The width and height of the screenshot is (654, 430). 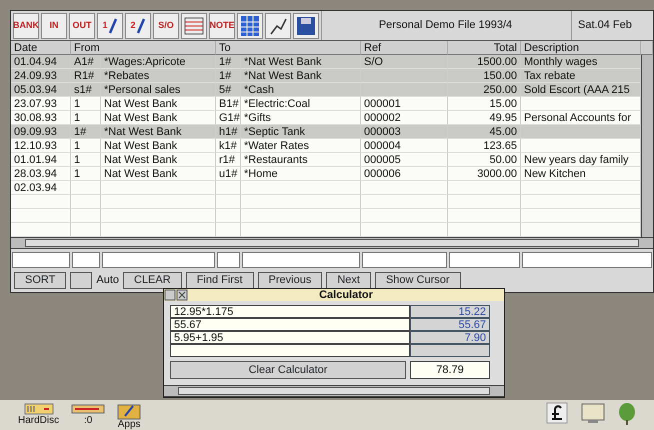 I want to click on table-cell: 000002, so click(x=404, y=118).